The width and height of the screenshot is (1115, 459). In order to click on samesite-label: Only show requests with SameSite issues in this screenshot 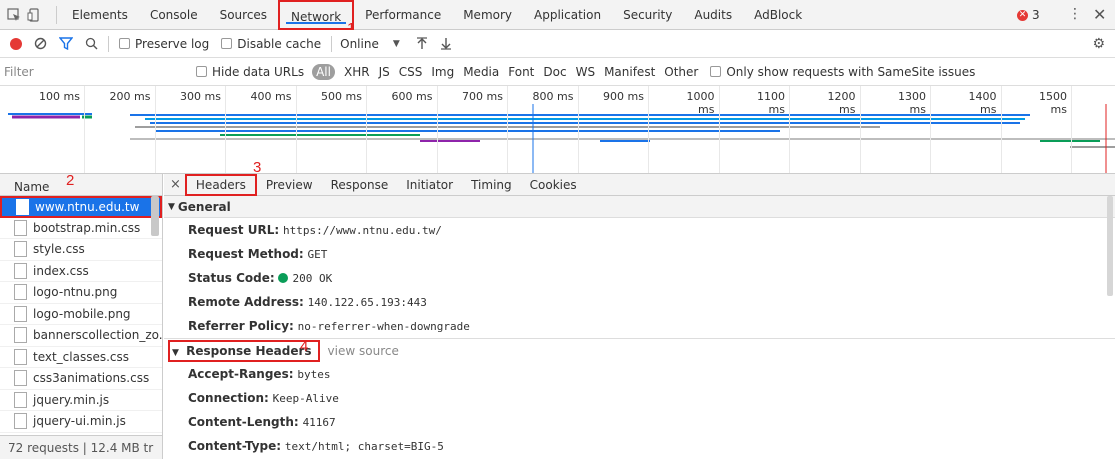, I will do `click(851, 71)`.